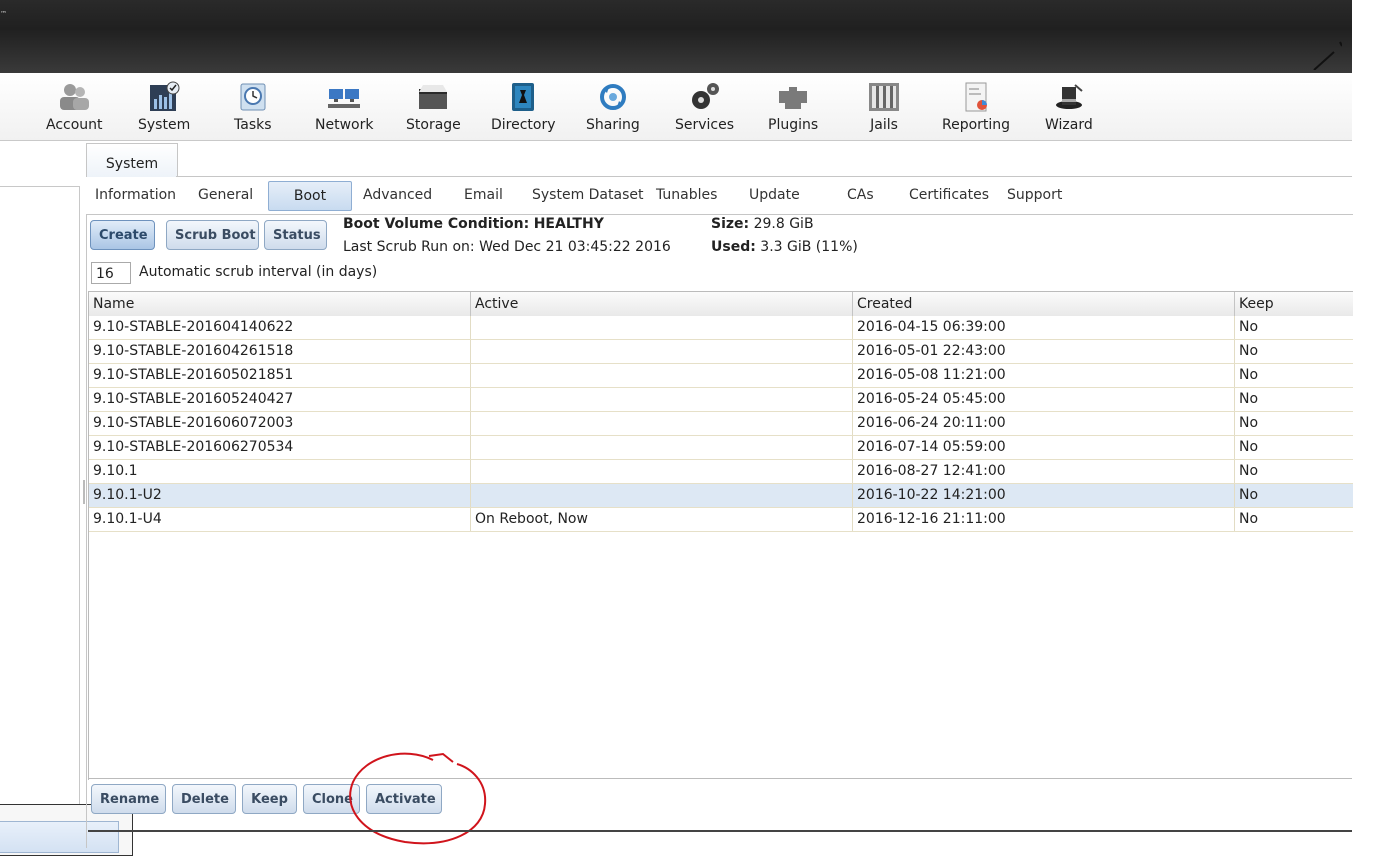  What do you see at coordinates (280, 327) in the screenshot?
I see `cell-name: 9.10-STABLE-201604140622` at bounding box center [280, 327].